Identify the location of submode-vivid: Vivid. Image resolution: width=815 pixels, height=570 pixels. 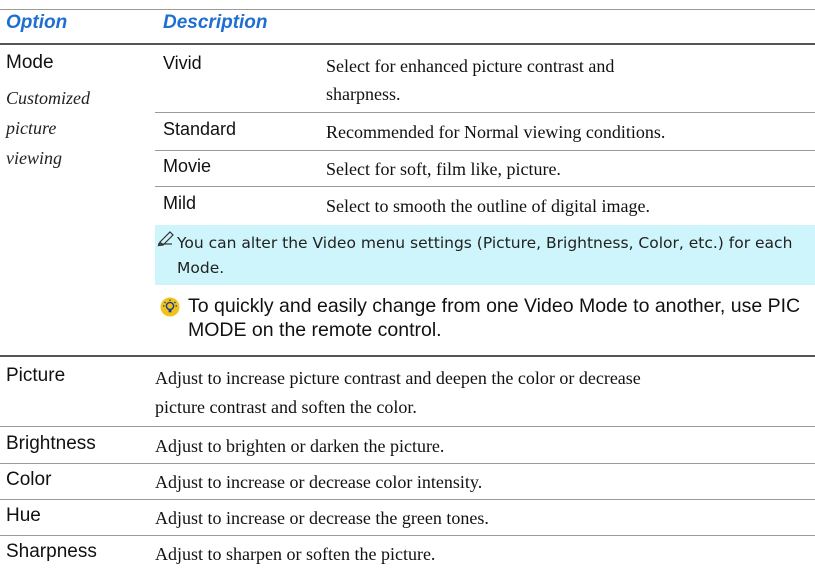
(182, 63).